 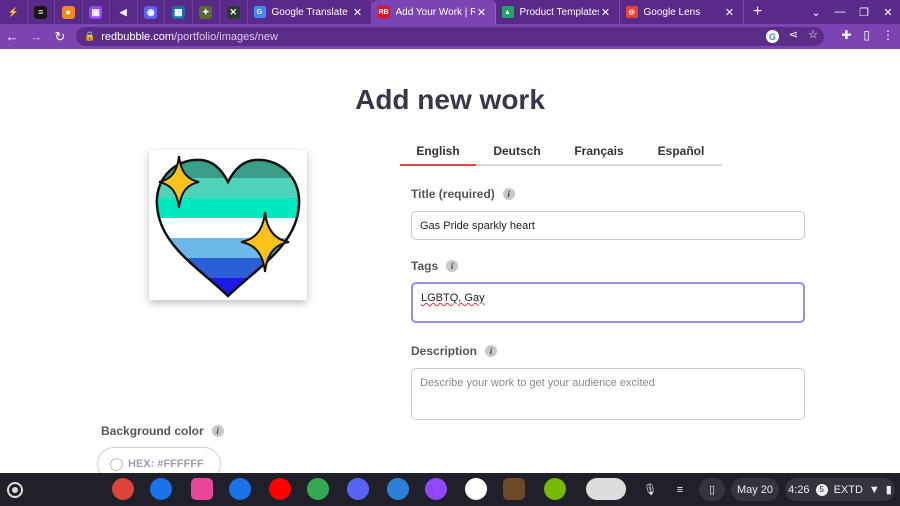 I want to click on youtube-app-icon, so click(x=280, y=489).